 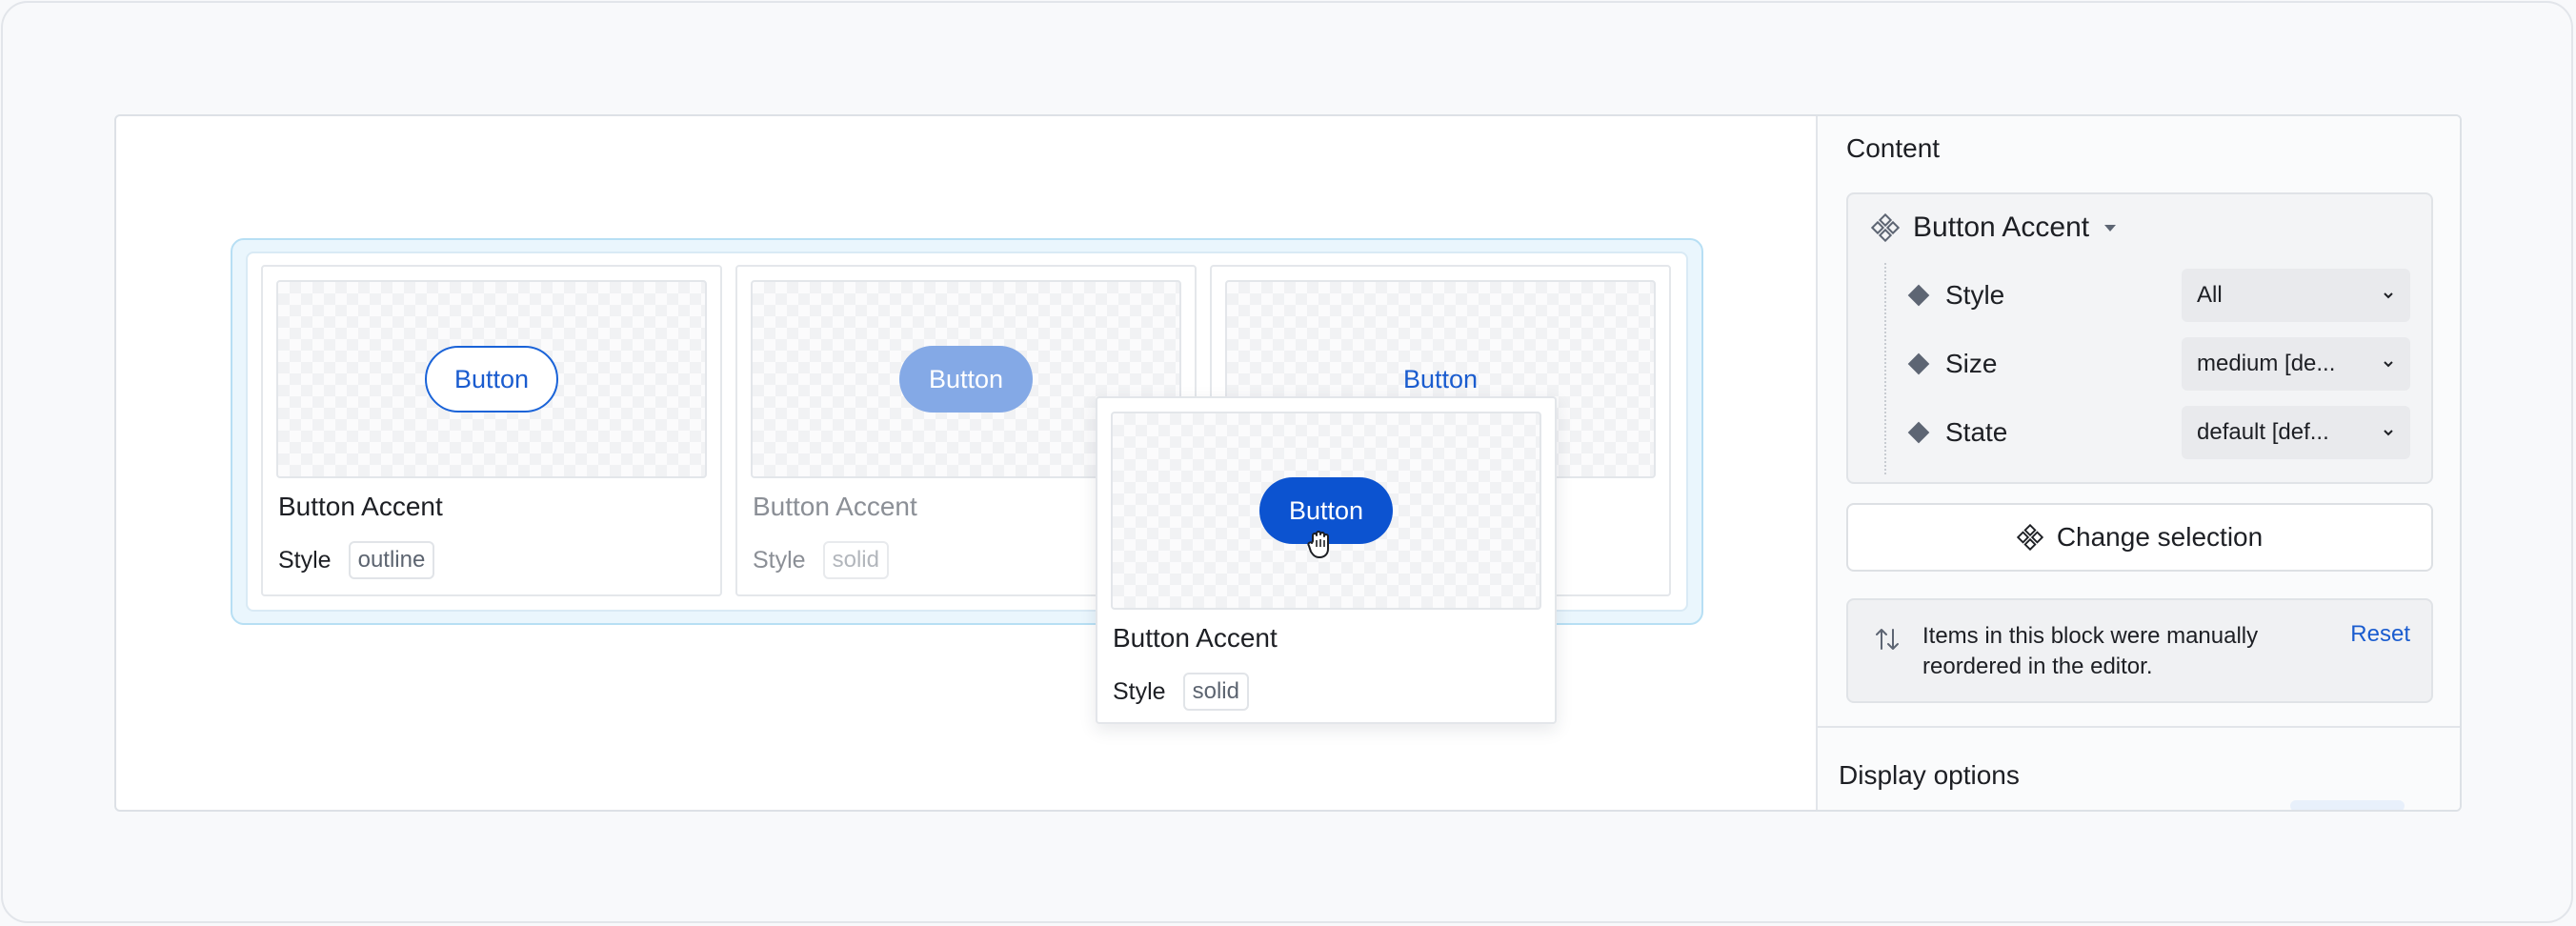 I want to click on section-divider, so click(x=2139, y=727).